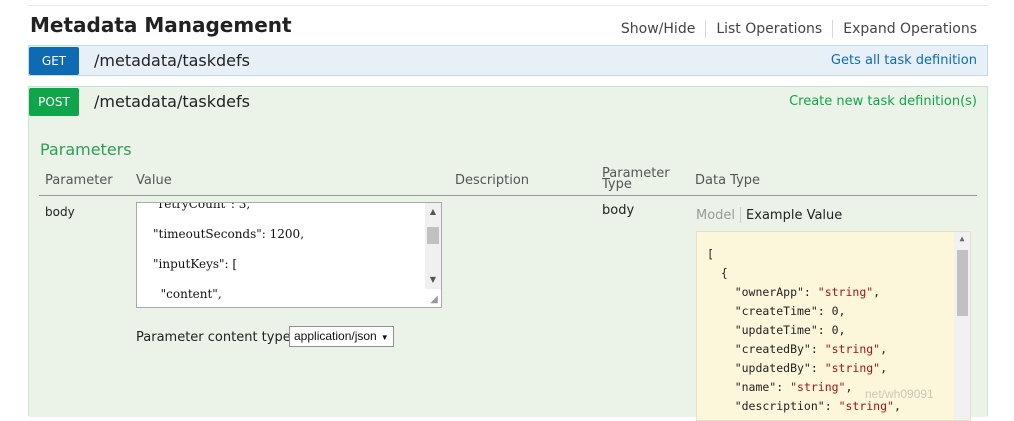  I want to click on content-type-label: Parameter content type:, so click(216, 337).